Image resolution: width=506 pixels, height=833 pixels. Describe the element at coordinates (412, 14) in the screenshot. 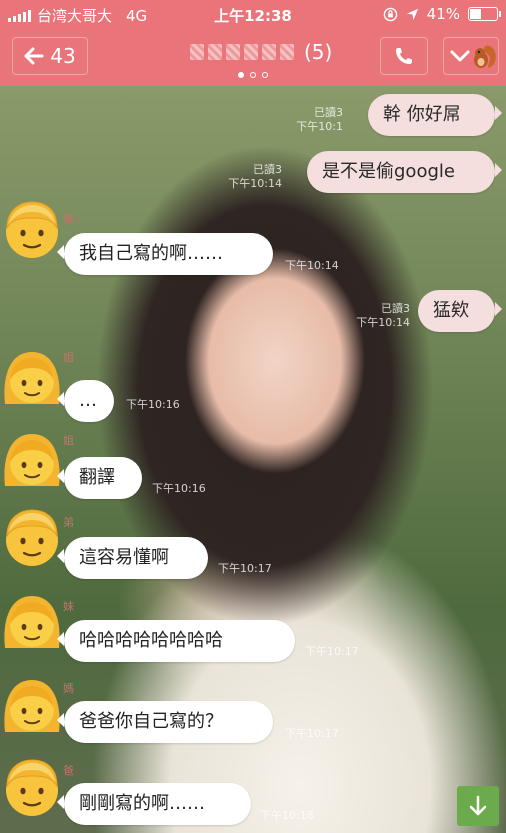

I see `location-icon` at that location.